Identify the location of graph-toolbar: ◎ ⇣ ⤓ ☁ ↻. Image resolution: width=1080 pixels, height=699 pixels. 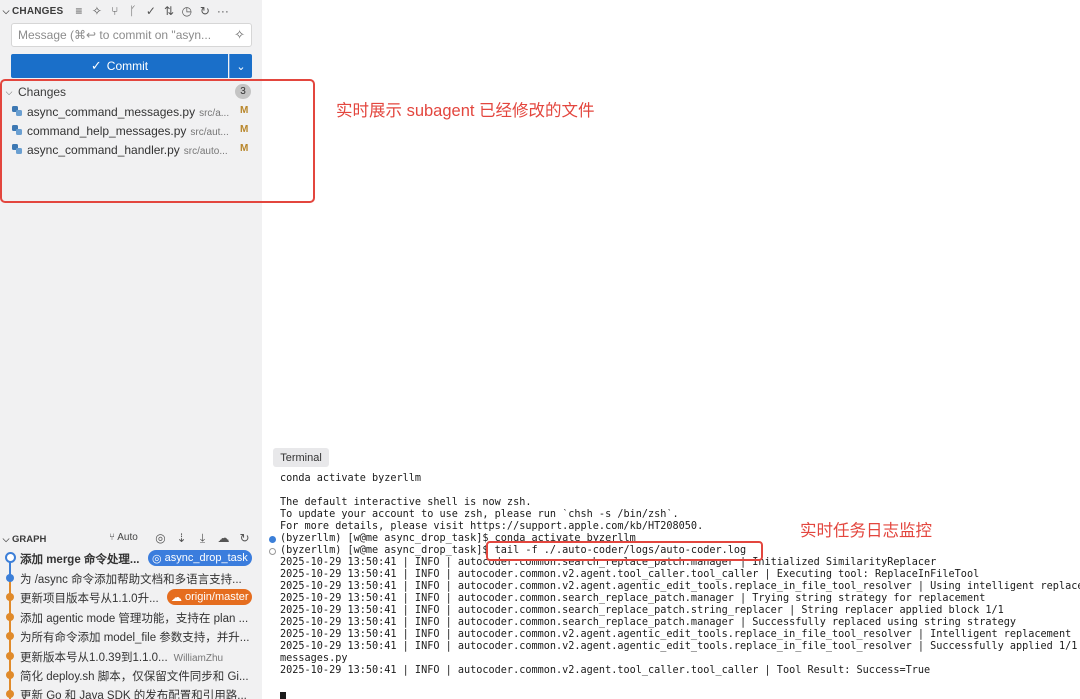
(202, 538).